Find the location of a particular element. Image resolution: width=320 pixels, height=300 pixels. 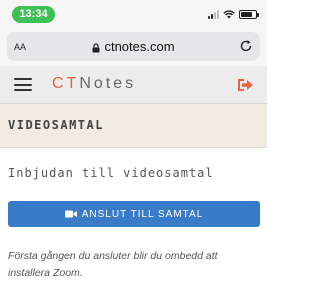

status-time: 13:34 is located at coordinates (33, 14).